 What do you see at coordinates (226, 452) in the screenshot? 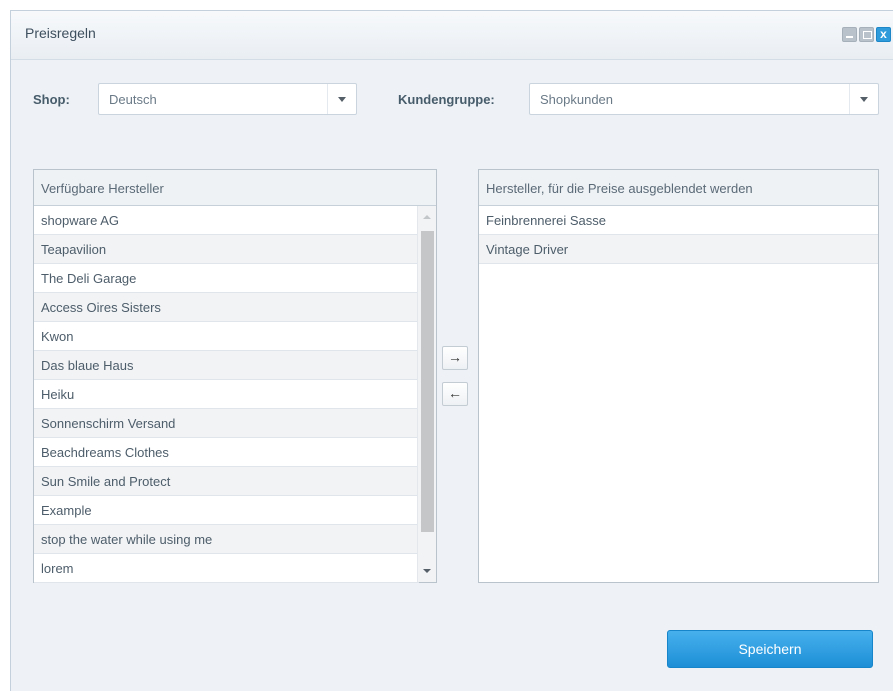
I see `list-item: Beachdreams Clothes` at bounding box center [226, 452].